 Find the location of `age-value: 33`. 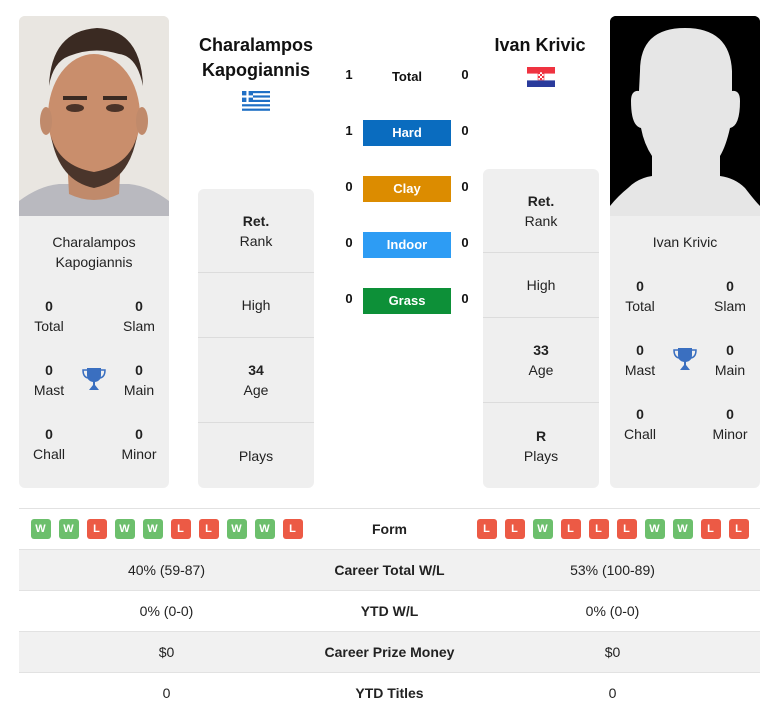

age-value: 33 is located at coordinates (541, 350).